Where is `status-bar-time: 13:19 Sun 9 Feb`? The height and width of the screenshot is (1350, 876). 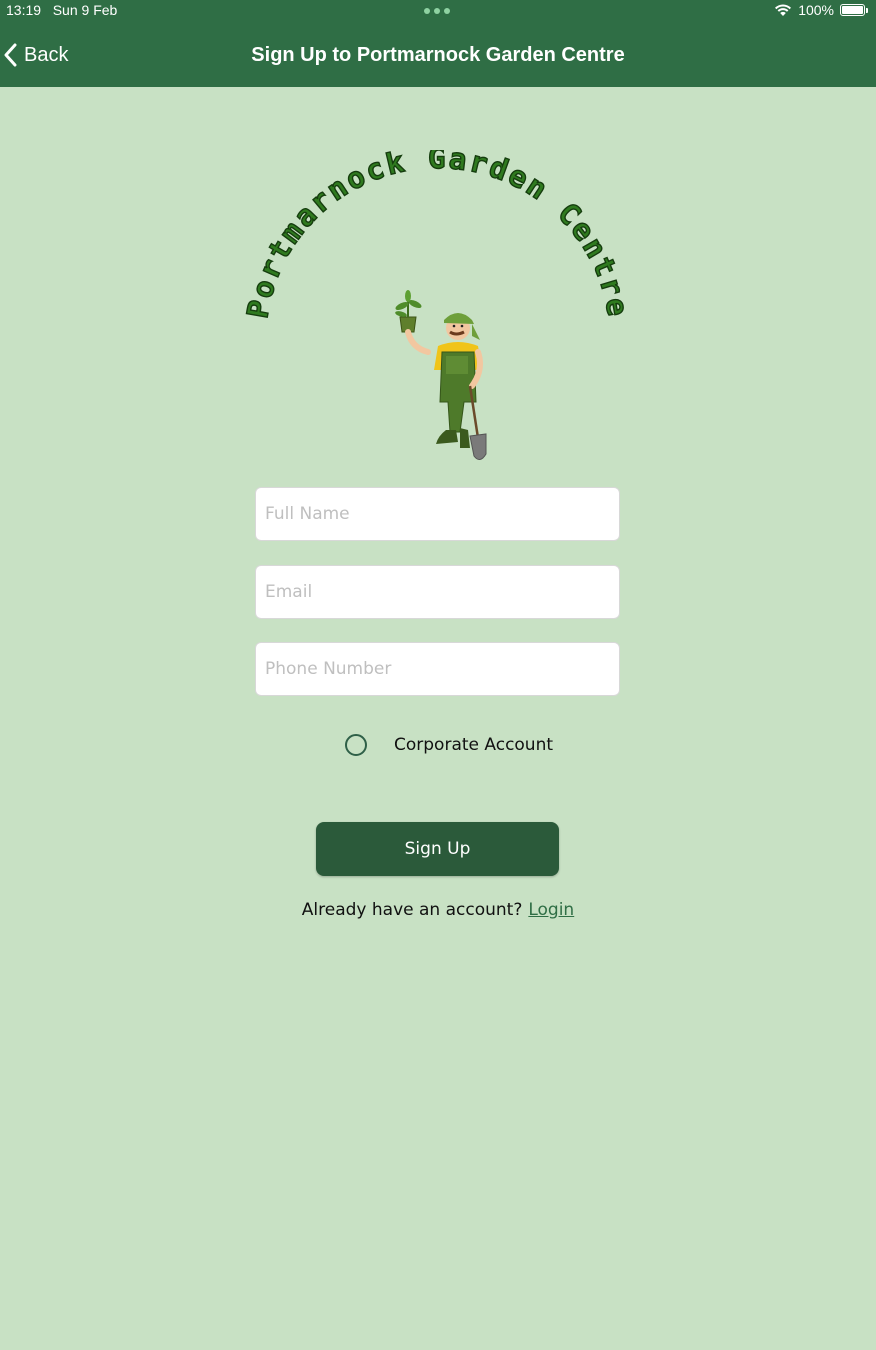 status-bar-time: 13:19 Sun 9 Feb is located at coordinates (61, 10).